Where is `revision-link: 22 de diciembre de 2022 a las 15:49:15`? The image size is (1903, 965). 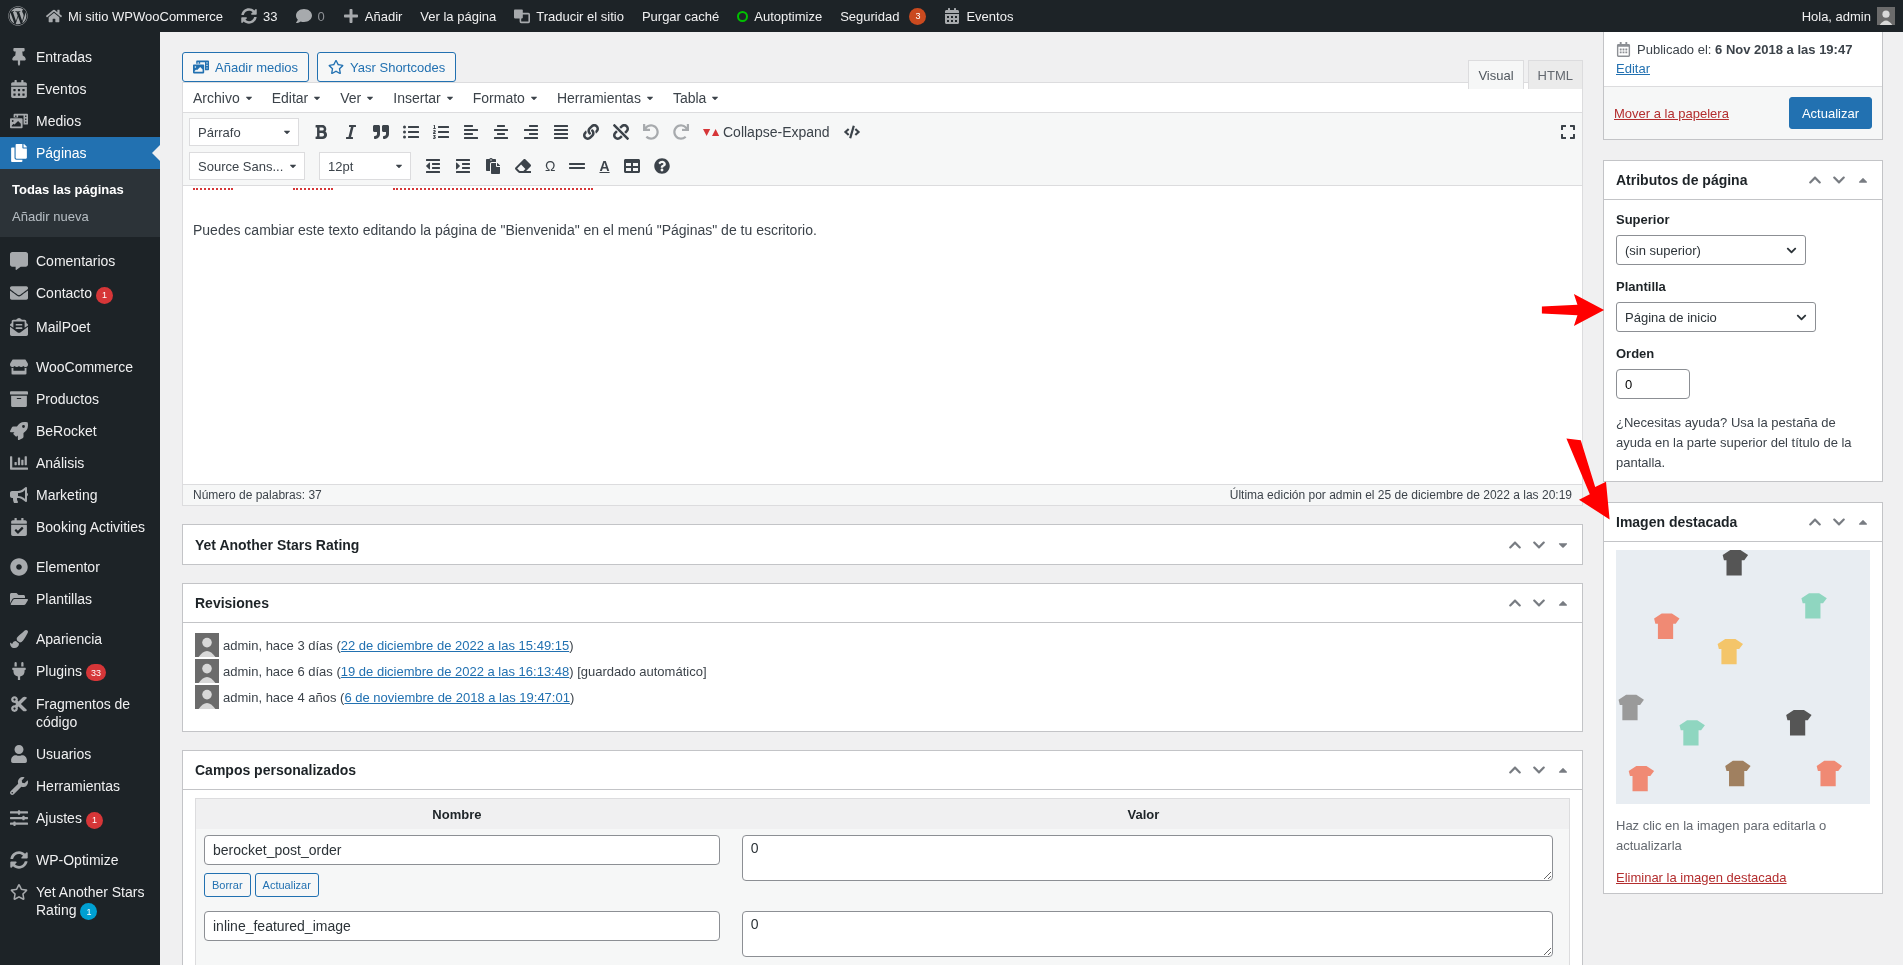 revision-link: 22 de diciembre de 2022 a las 15:49:15 is located at coordinates (455, 645).